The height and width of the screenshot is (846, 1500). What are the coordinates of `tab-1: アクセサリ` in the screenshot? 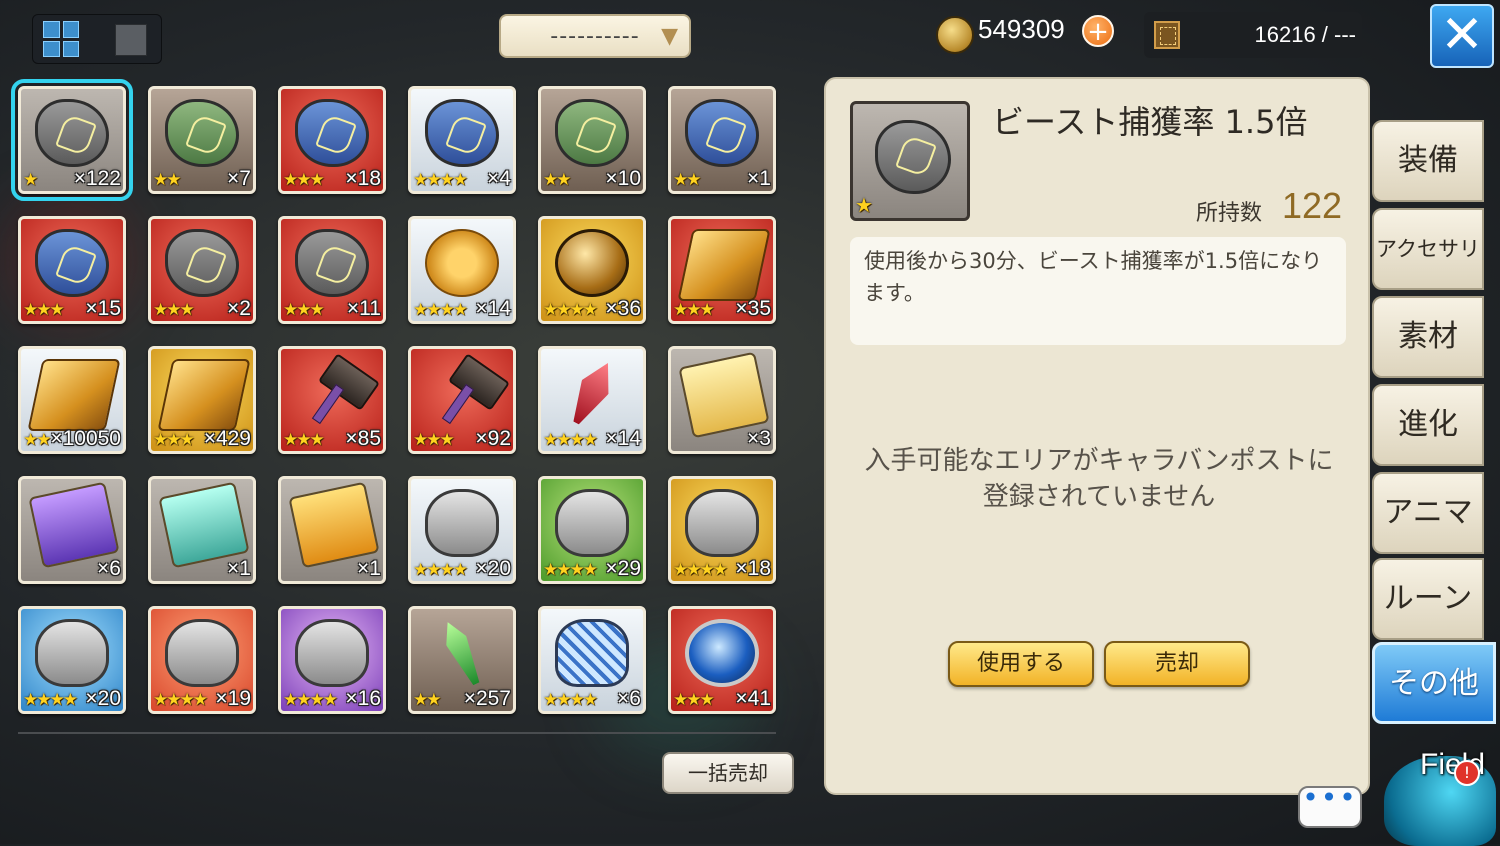 It's located at (1428, 249).